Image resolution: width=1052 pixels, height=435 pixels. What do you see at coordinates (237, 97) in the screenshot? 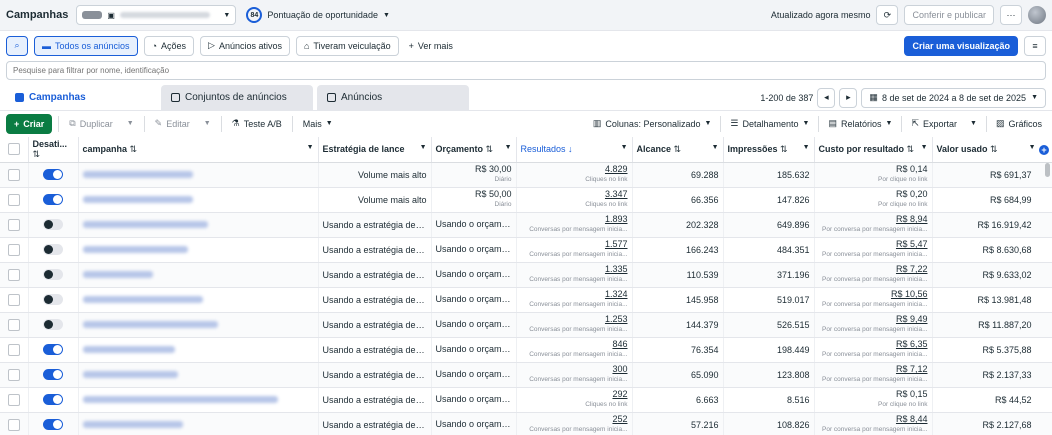
I see `tab-ad-sets: Conjuntos de anúncios` at bounding box center [237, 97].